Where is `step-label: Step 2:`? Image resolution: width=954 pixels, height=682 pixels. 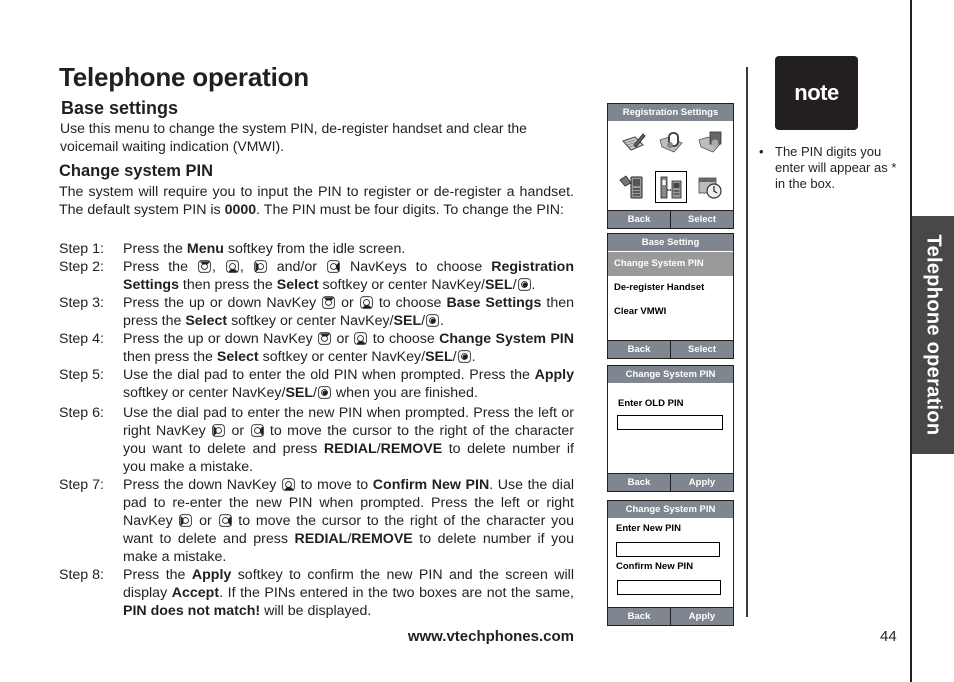 step-label: Step 2: is located at coordinates (81, 267).